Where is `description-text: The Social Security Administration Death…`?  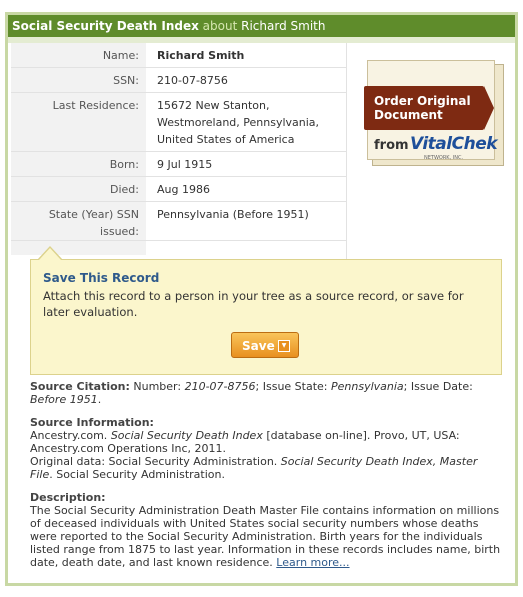
description-text: The Social Security Administration Death… is located at coordinates (265, 536).